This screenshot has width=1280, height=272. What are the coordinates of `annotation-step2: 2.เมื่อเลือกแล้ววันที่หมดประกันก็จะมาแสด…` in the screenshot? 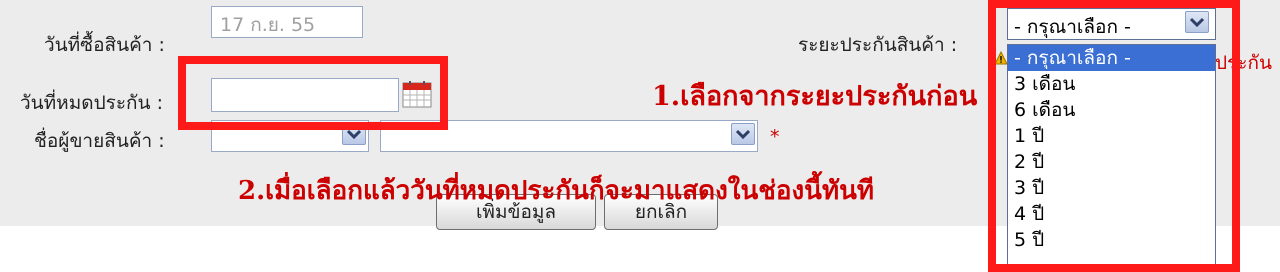 It's located at (556, 191).